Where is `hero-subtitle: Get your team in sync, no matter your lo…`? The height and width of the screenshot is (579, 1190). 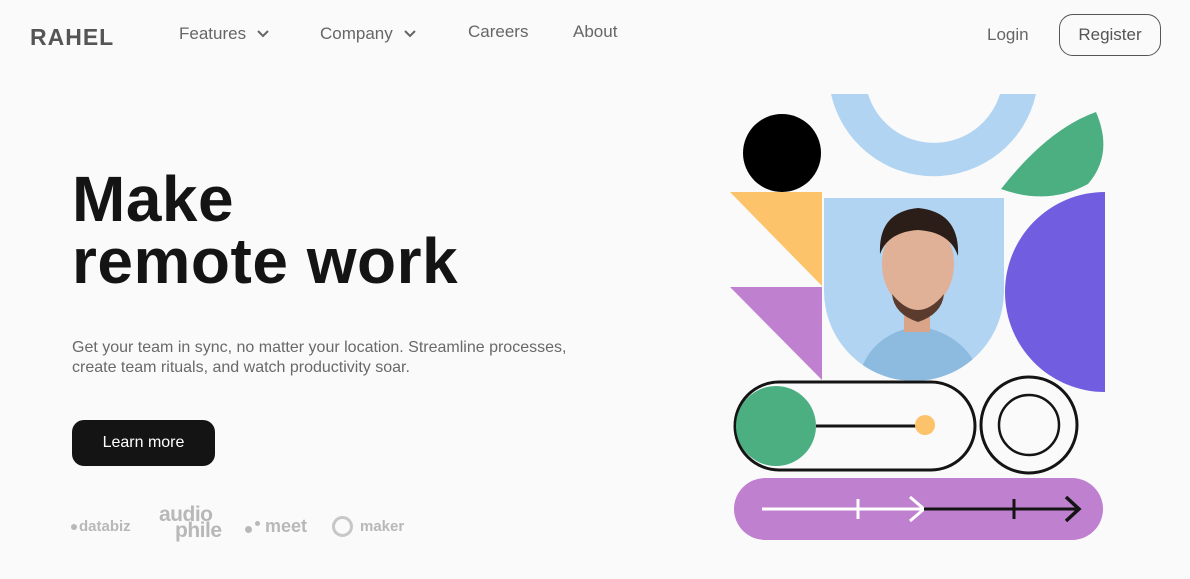
hero-subtitle: Get your team in sync, no matter your lo… is located at coordinates (342, 358).